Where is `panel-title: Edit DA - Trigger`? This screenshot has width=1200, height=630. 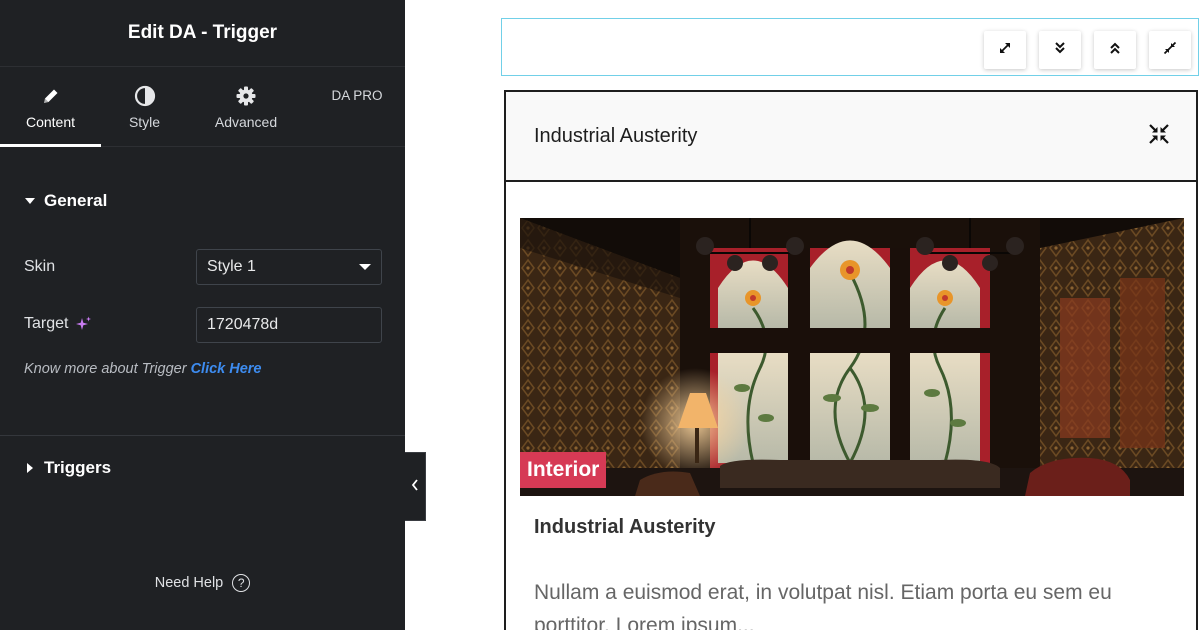
panel-title: Edit DA - Trigger is located at coordinates (202, 32).